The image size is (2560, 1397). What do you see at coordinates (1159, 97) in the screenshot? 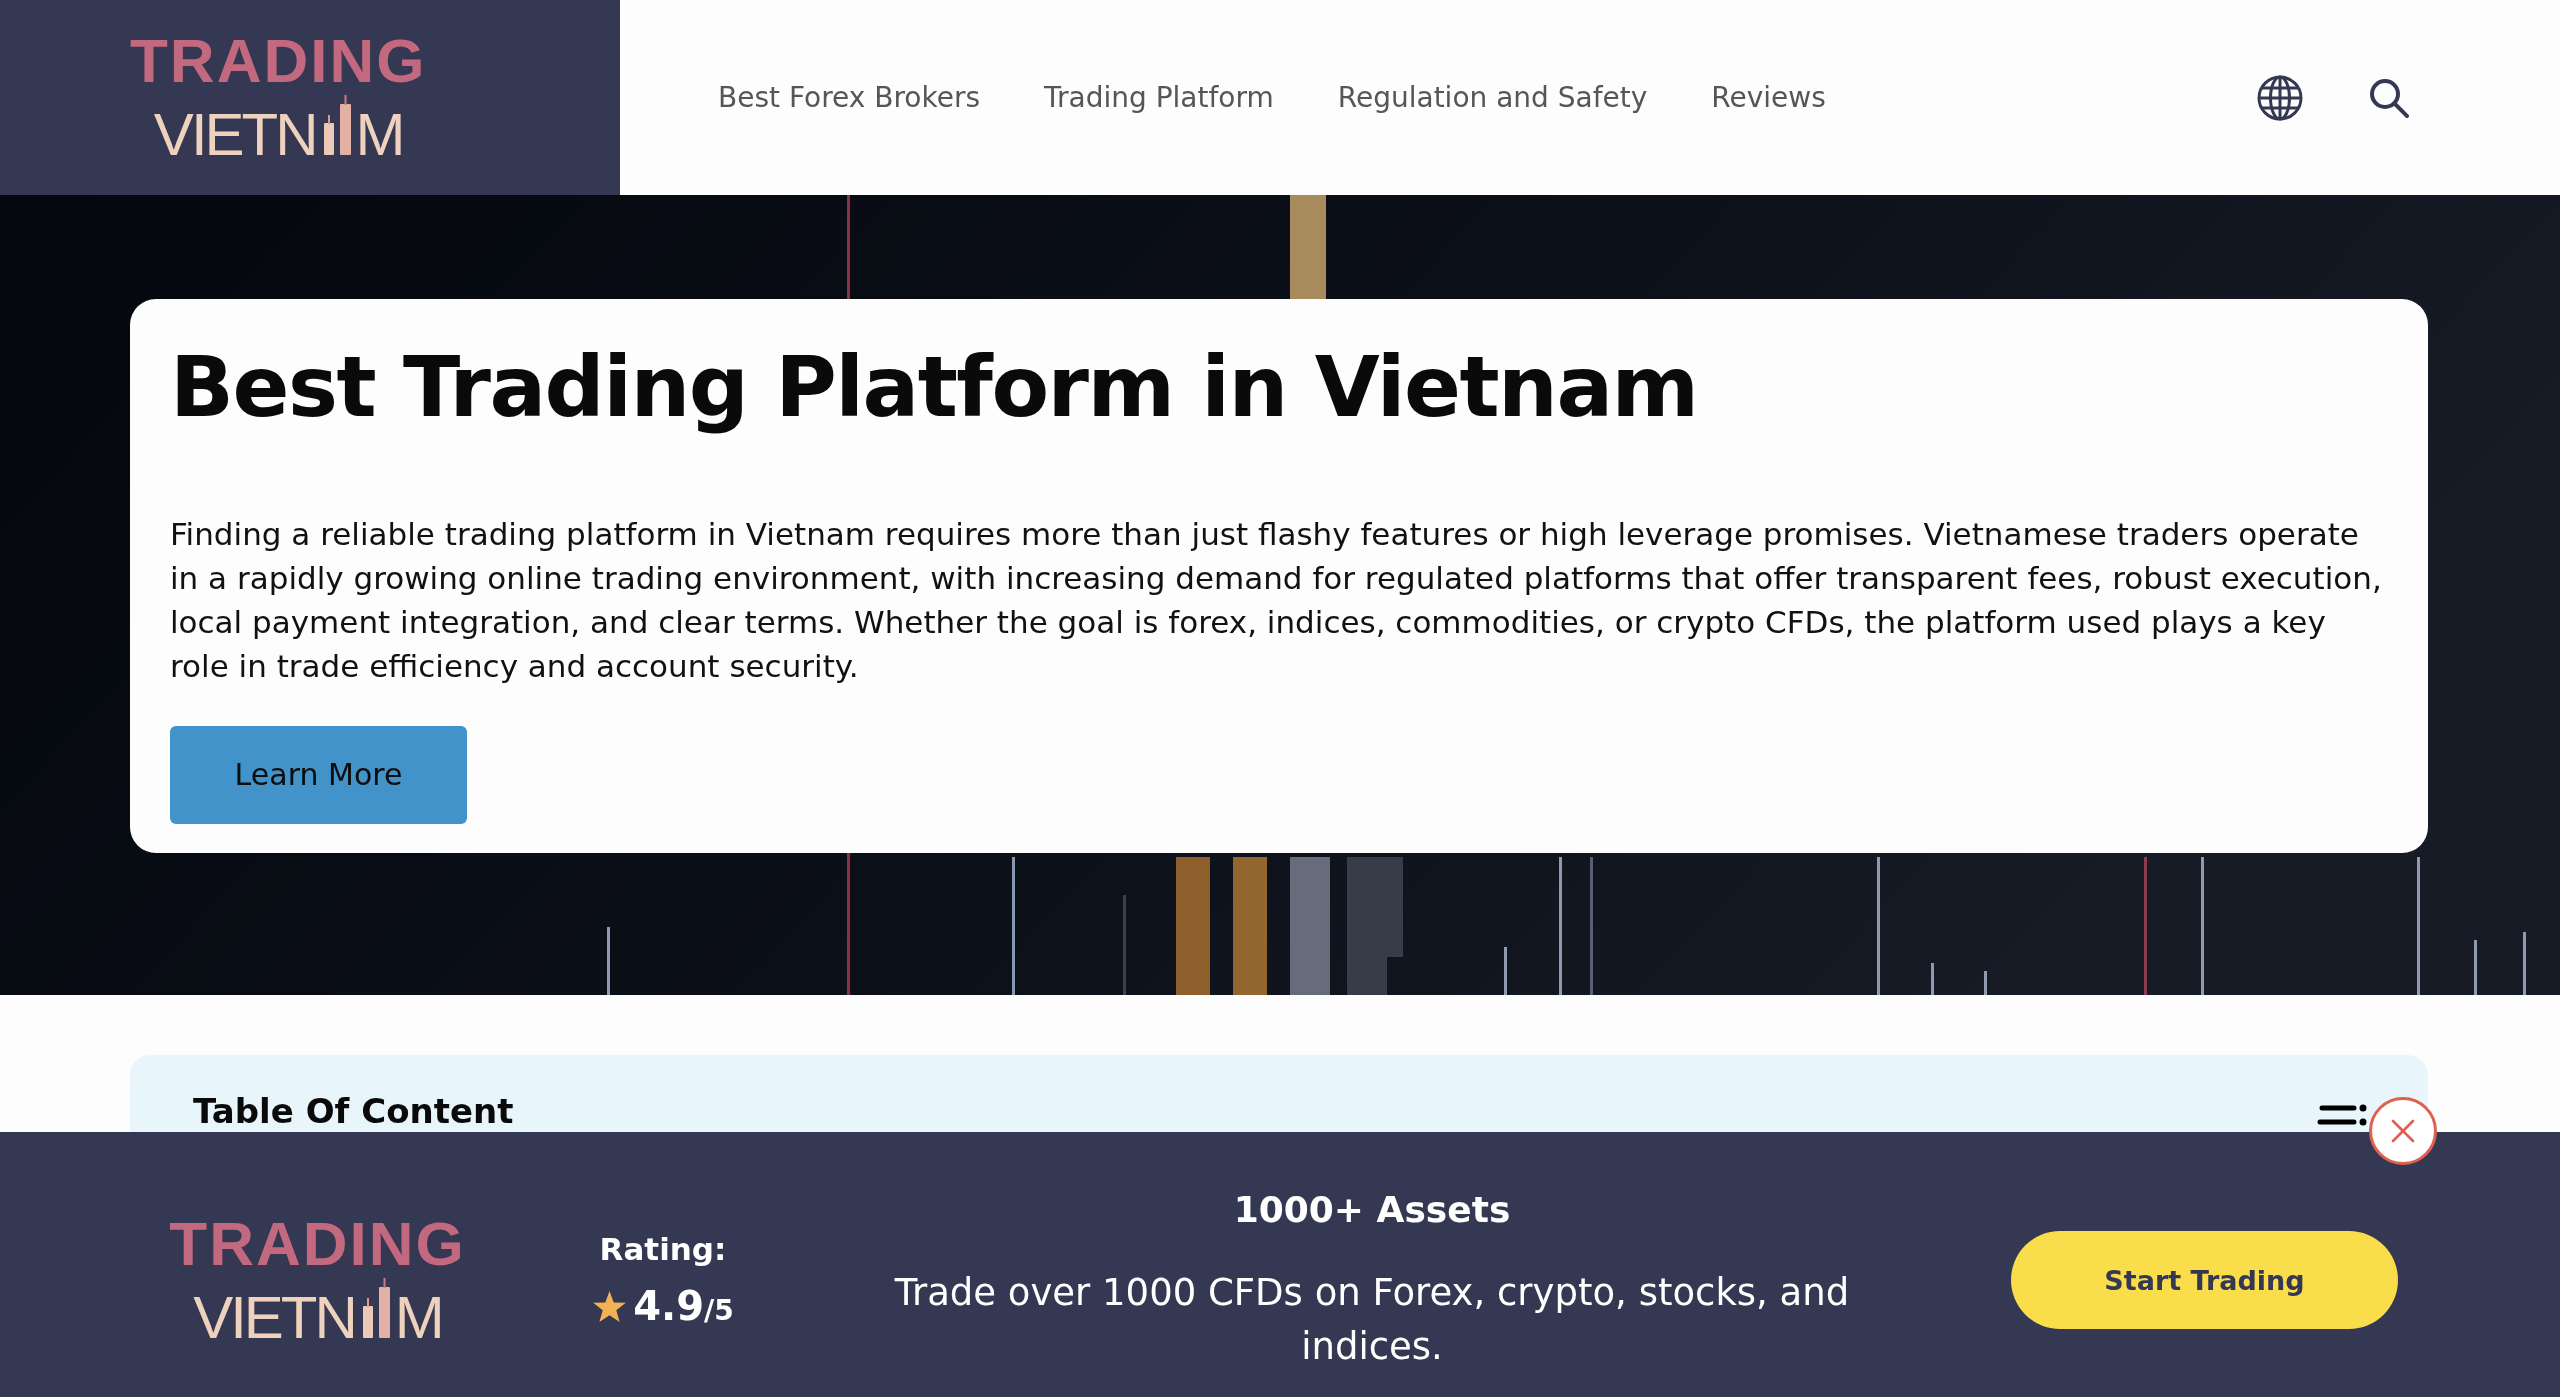
I see `nav-link: Trading Platform` at bounding box center [1159, 97].